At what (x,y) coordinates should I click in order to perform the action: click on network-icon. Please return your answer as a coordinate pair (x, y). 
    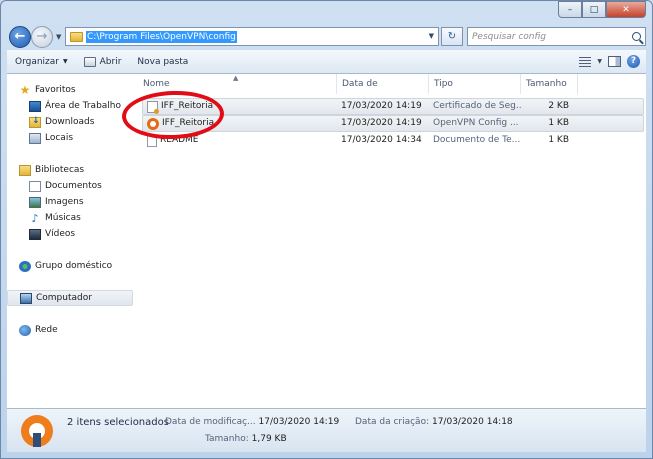
    Looking at the image, I should click on (25, 330).